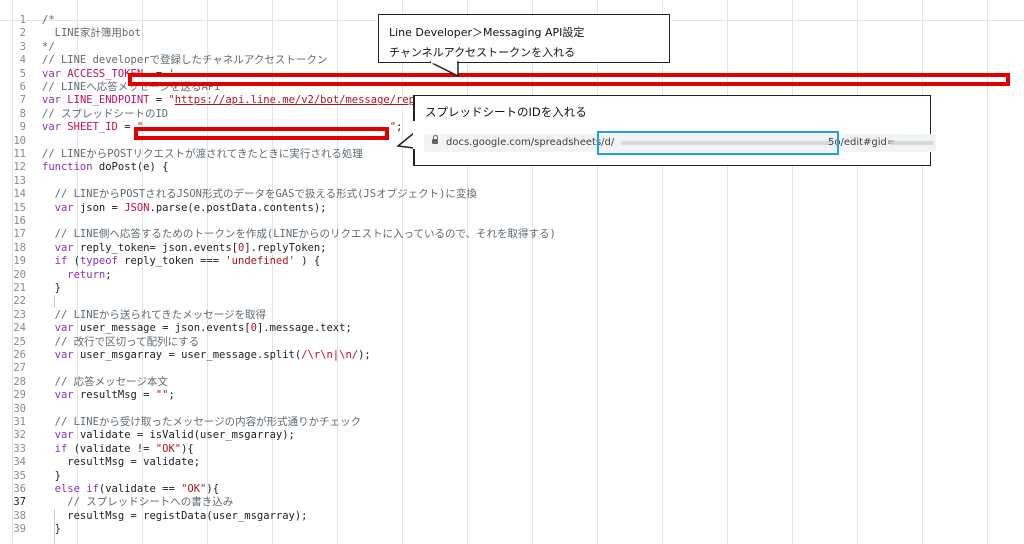 This screenshot has width=1024, height=544. Describe the element at coordinates (444, 69) in the screenshot. I see `access-token-callout-pointer` at that location.